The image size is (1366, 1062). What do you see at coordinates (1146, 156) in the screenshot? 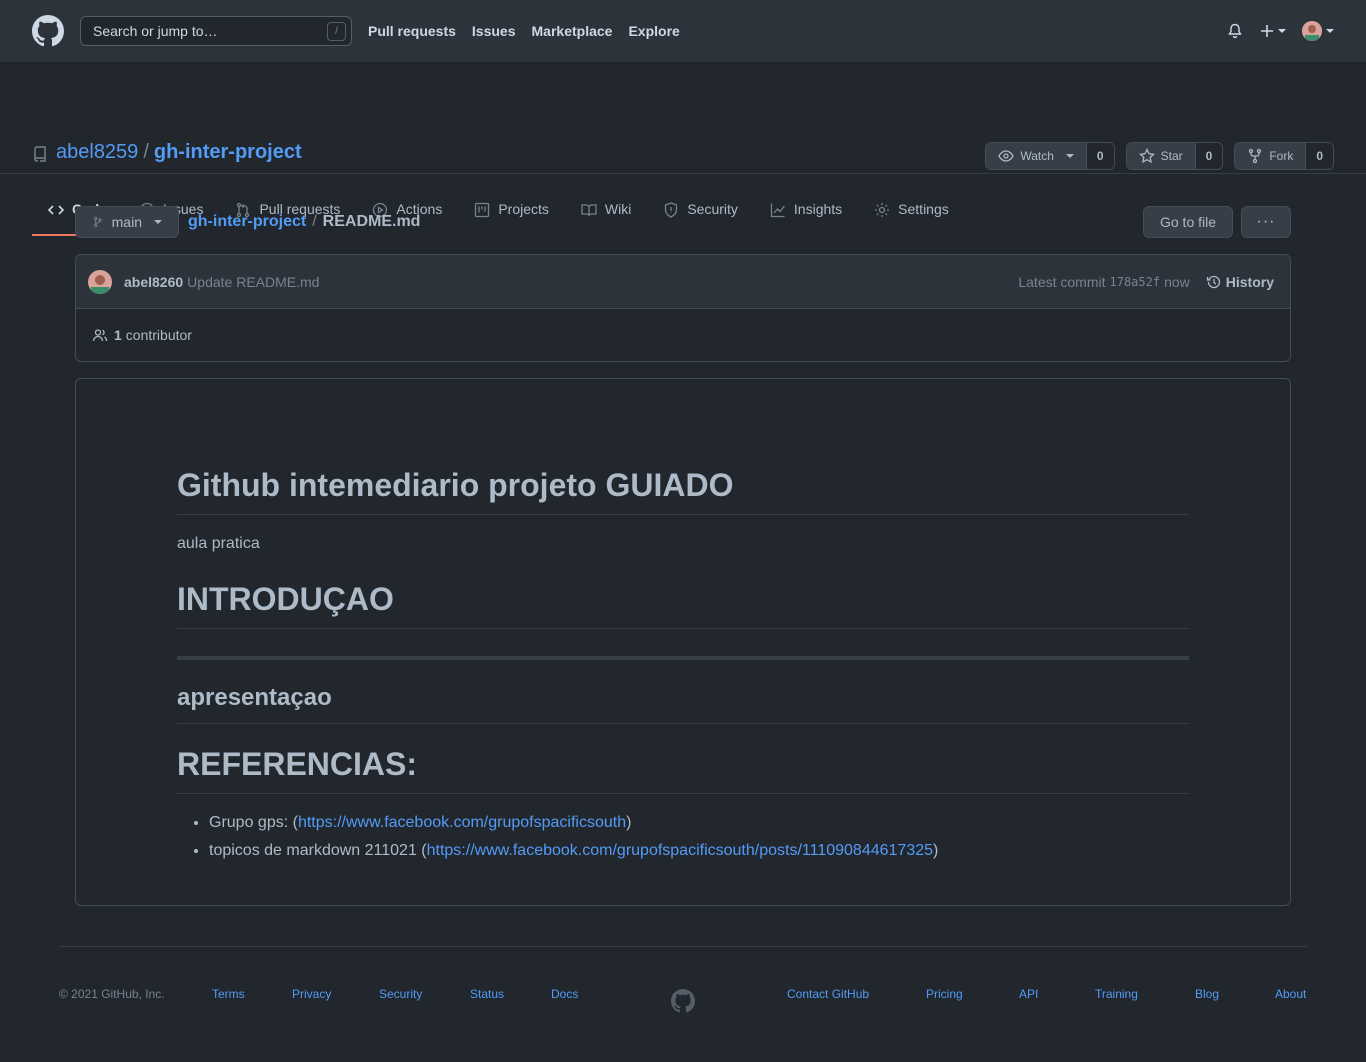
I see `star-icon` at bounding box center [1146, 156].